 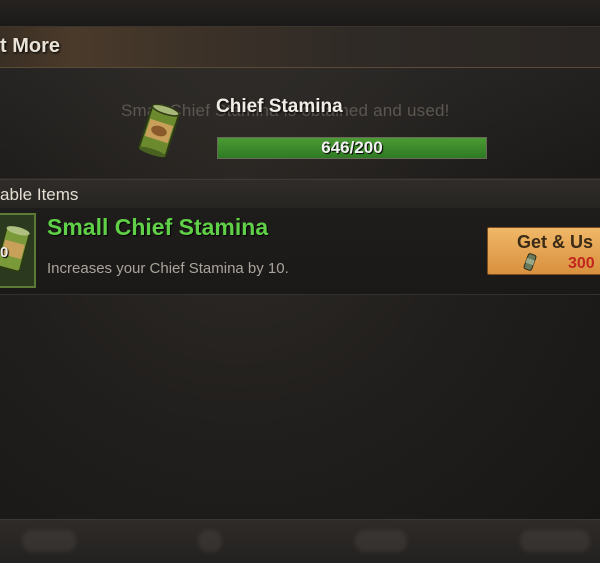 What do you see at coordinates (300, 194) in the screenshot?
I see `section-header: able Items` at bounding box center [300, 194].